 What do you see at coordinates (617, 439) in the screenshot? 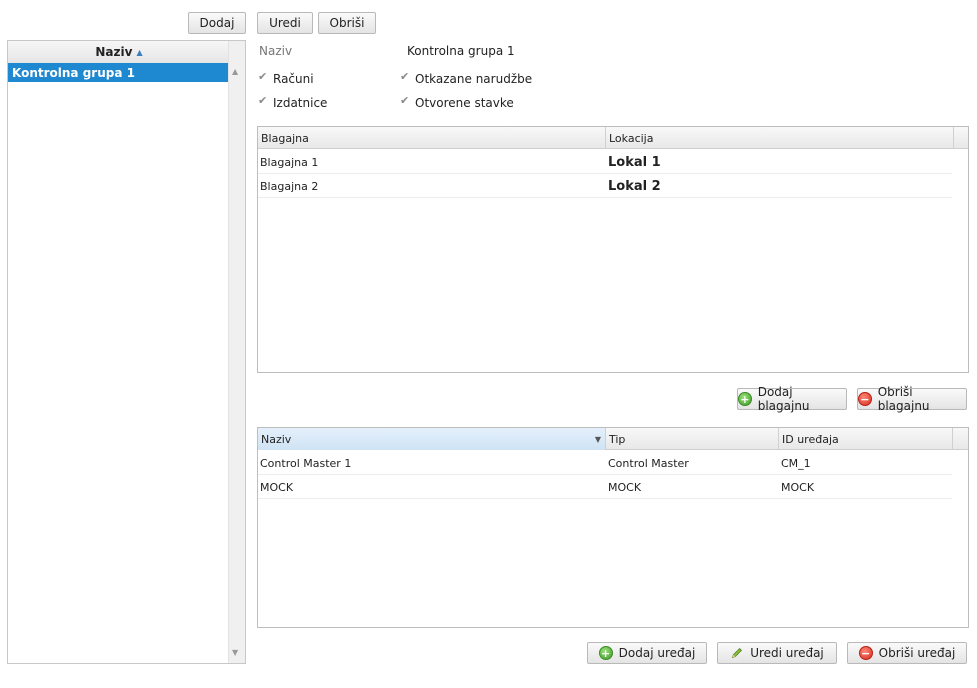
I see `column-tip-label: Tip` at bounding box center [617, 439].